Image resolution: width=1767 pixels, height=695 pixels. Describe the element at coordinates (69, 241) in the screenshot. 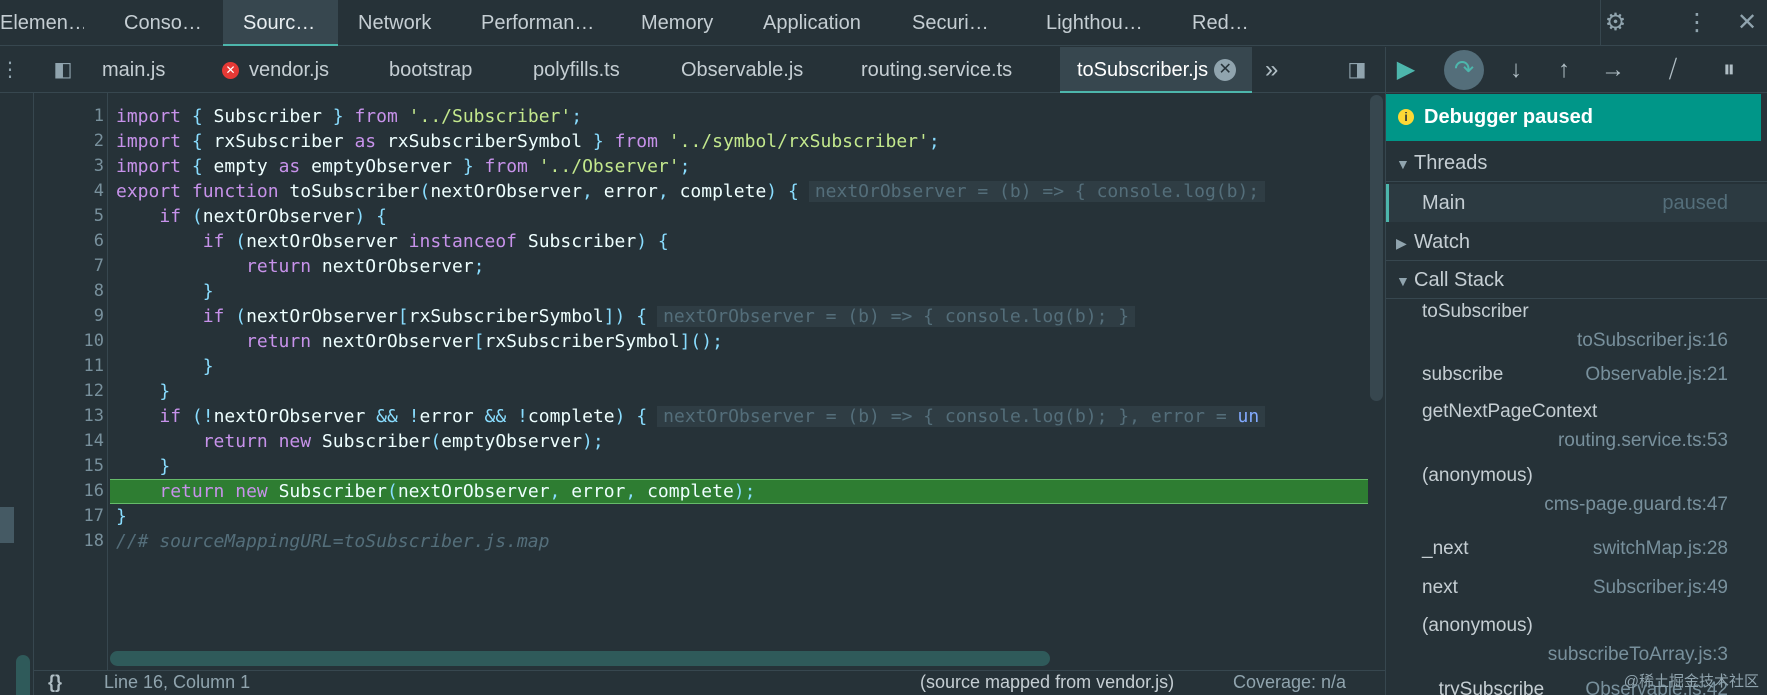

I see `line-number: 6` at that location.